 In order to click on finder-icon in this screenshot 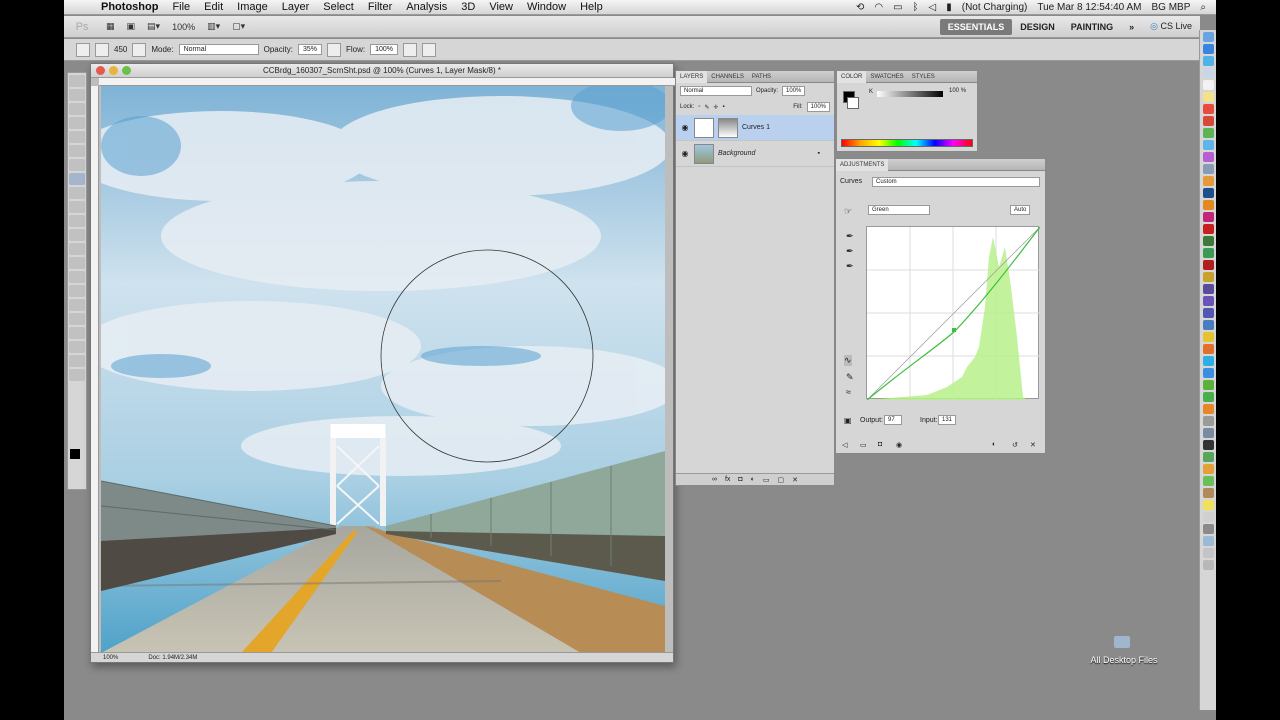, I will do `click(1208, 37)`.